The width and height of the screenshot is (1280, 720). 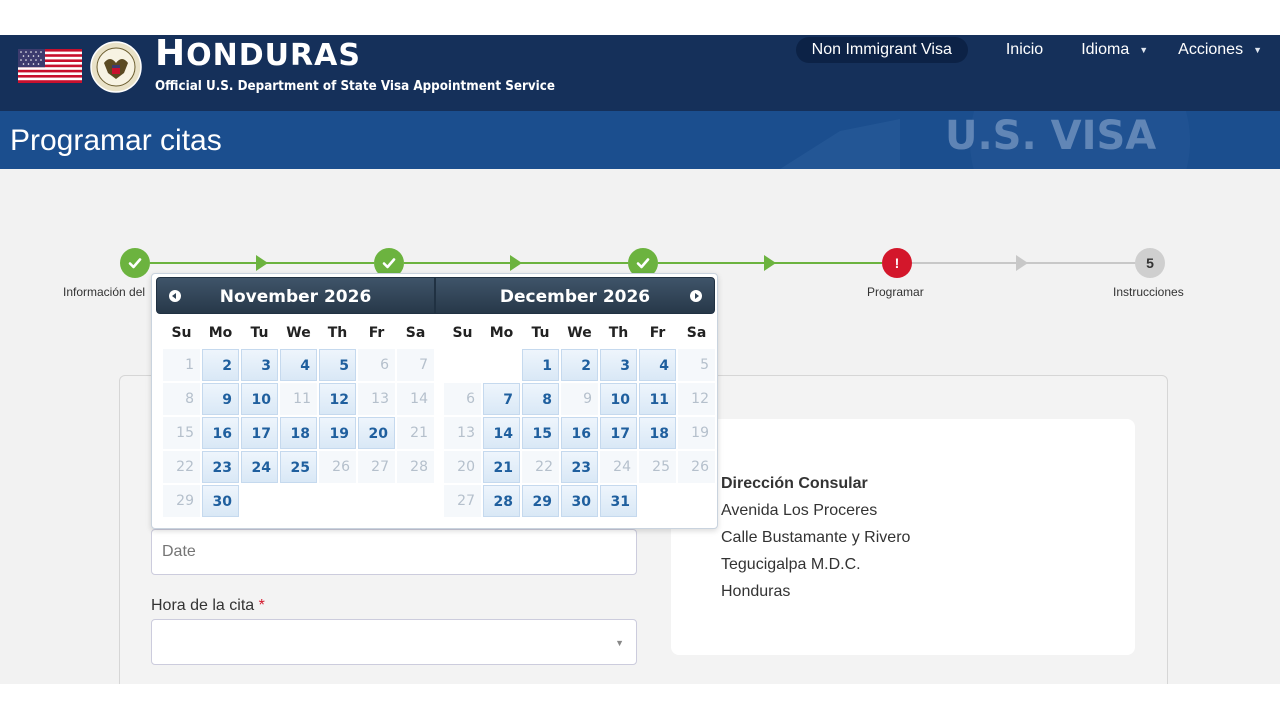 What do you see at coordinates (794, 483) in the screenshot?
I see `address-heading: Dirección Consular` at bounding box center [794, 483].